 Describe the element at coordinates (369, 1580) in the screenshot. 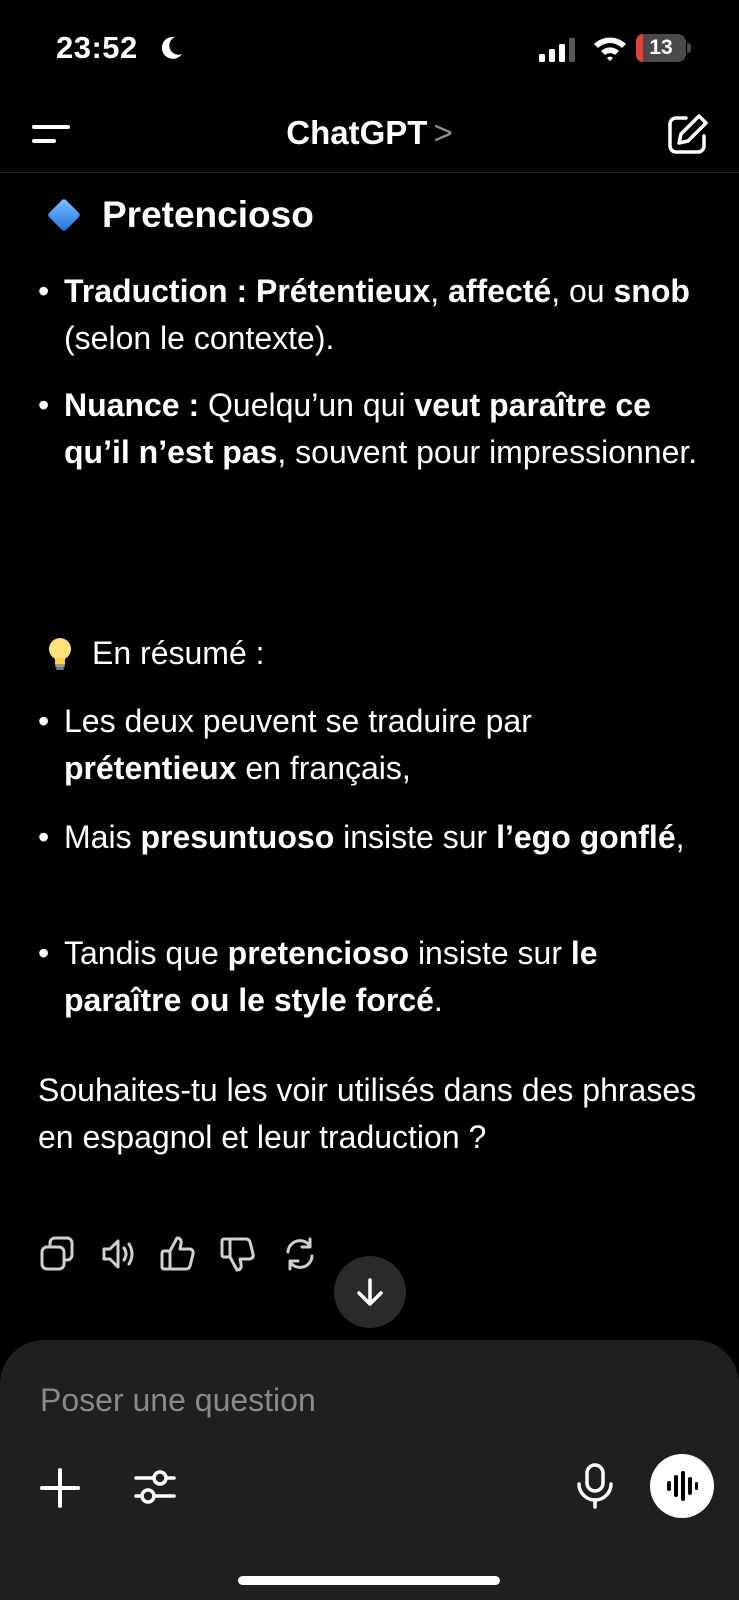

I see `home-indicator` at that location.